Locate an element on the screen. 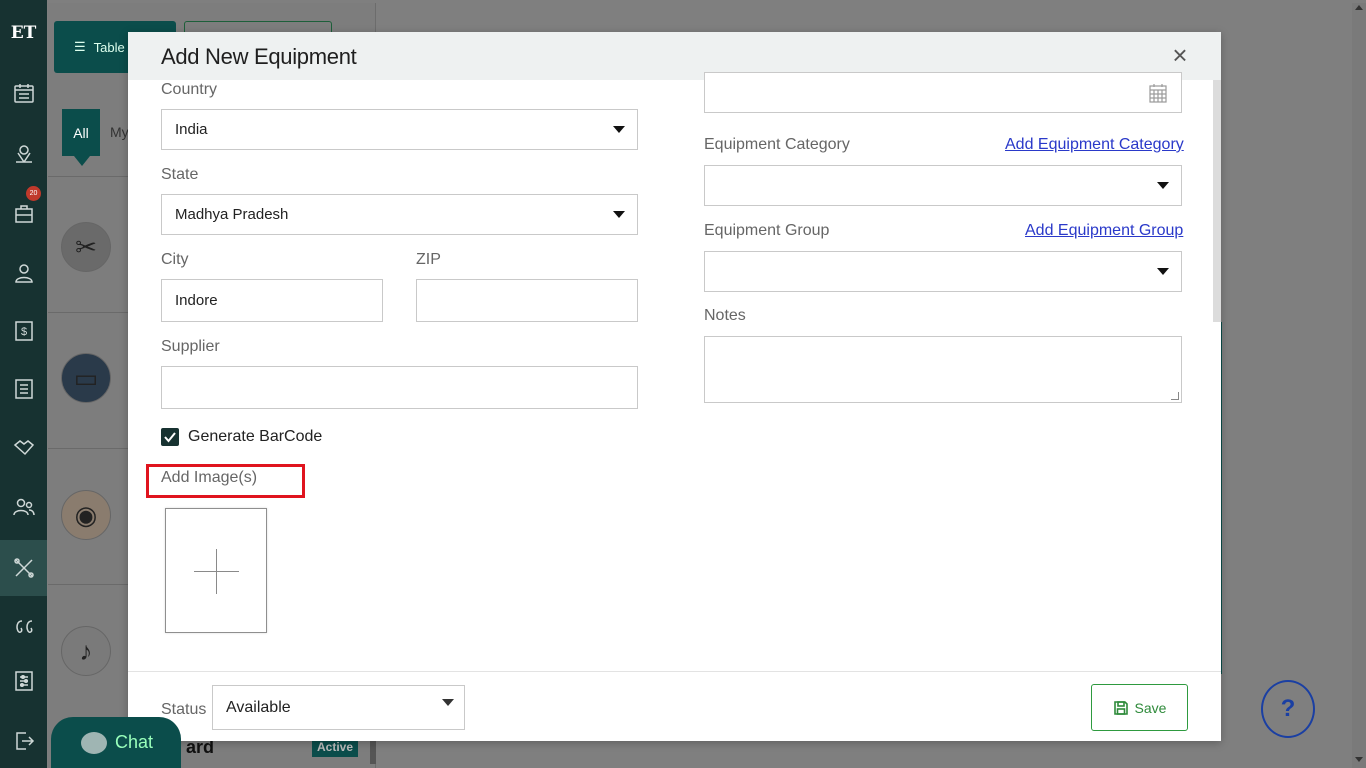 This screenshot has height=768, width=1366. add-image-button is located at coordinates (216, 570).